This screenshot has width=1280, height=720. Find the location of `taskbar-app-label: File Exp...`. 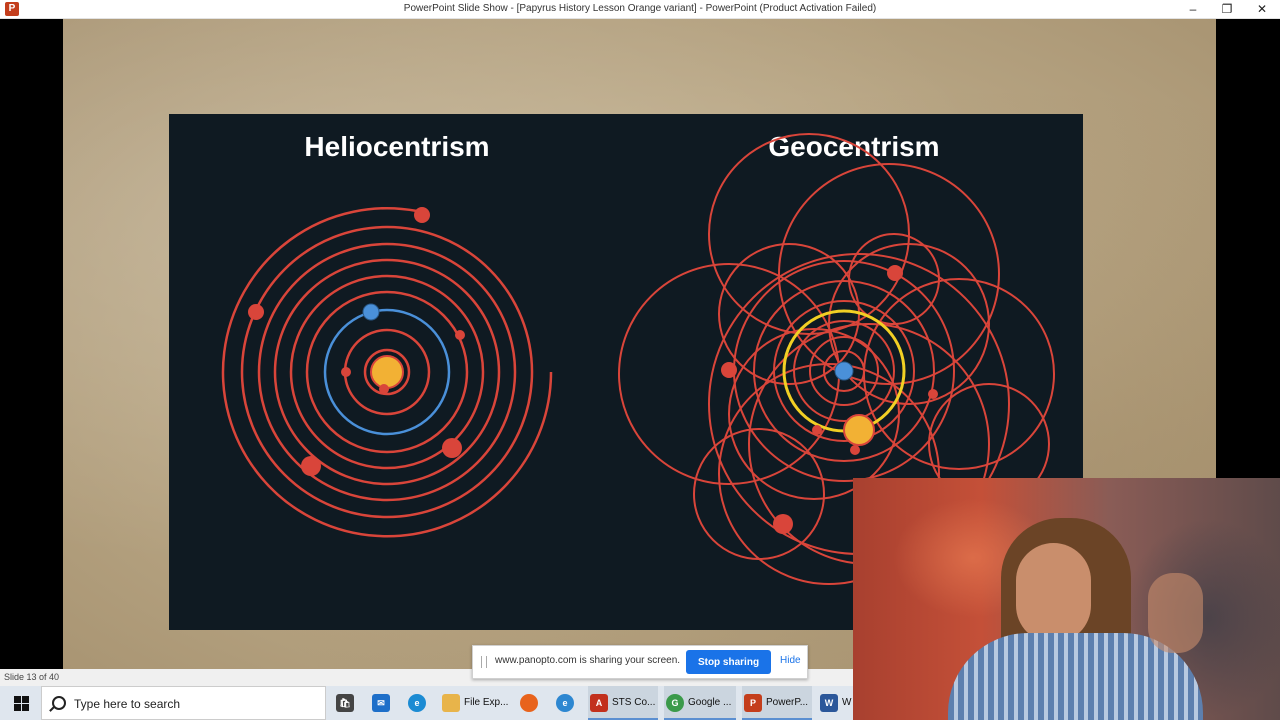

taskbar-app-label: File Exp... is located at coordinates (486, 702).